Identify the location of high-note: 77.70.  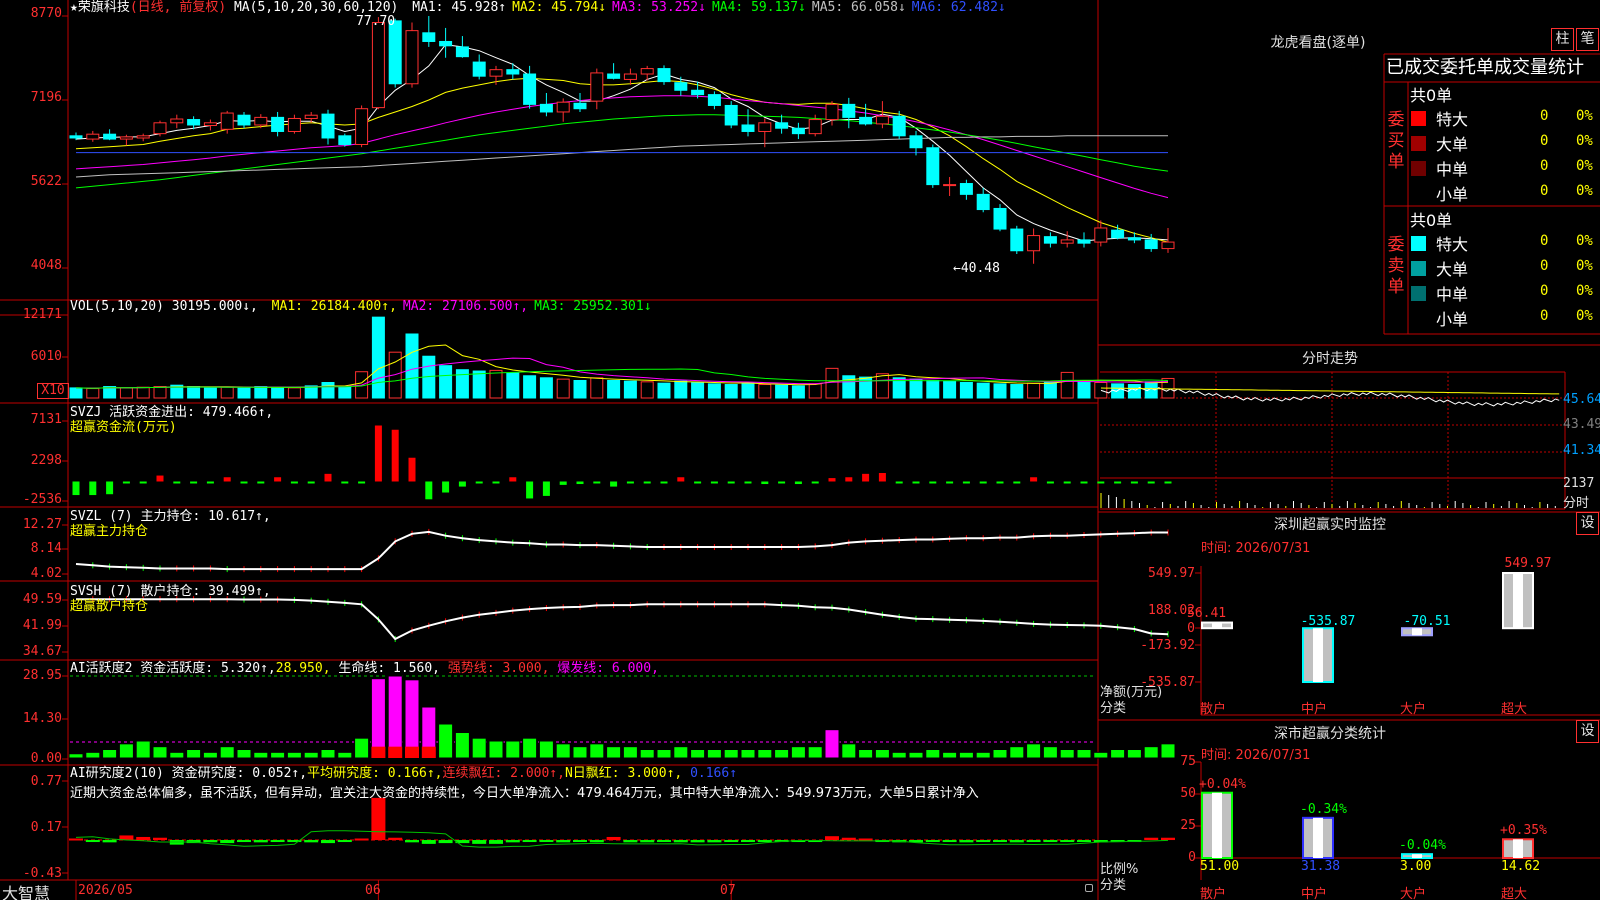
(376, 21).